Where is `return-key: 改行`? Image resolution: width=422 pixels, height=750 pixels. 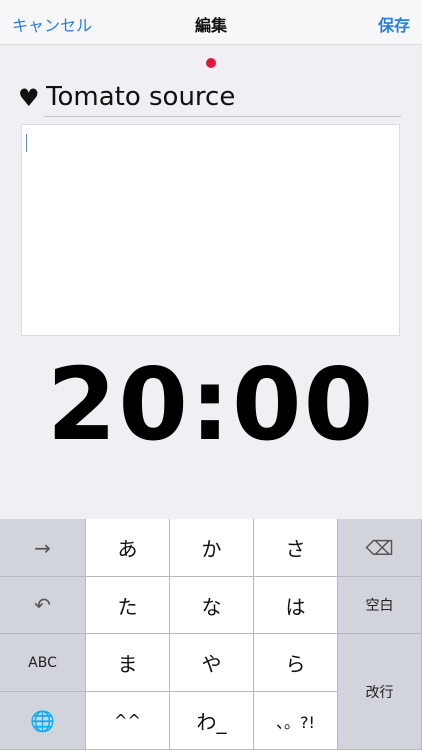
return-key: 改行 is located at coordinates (380, 692).